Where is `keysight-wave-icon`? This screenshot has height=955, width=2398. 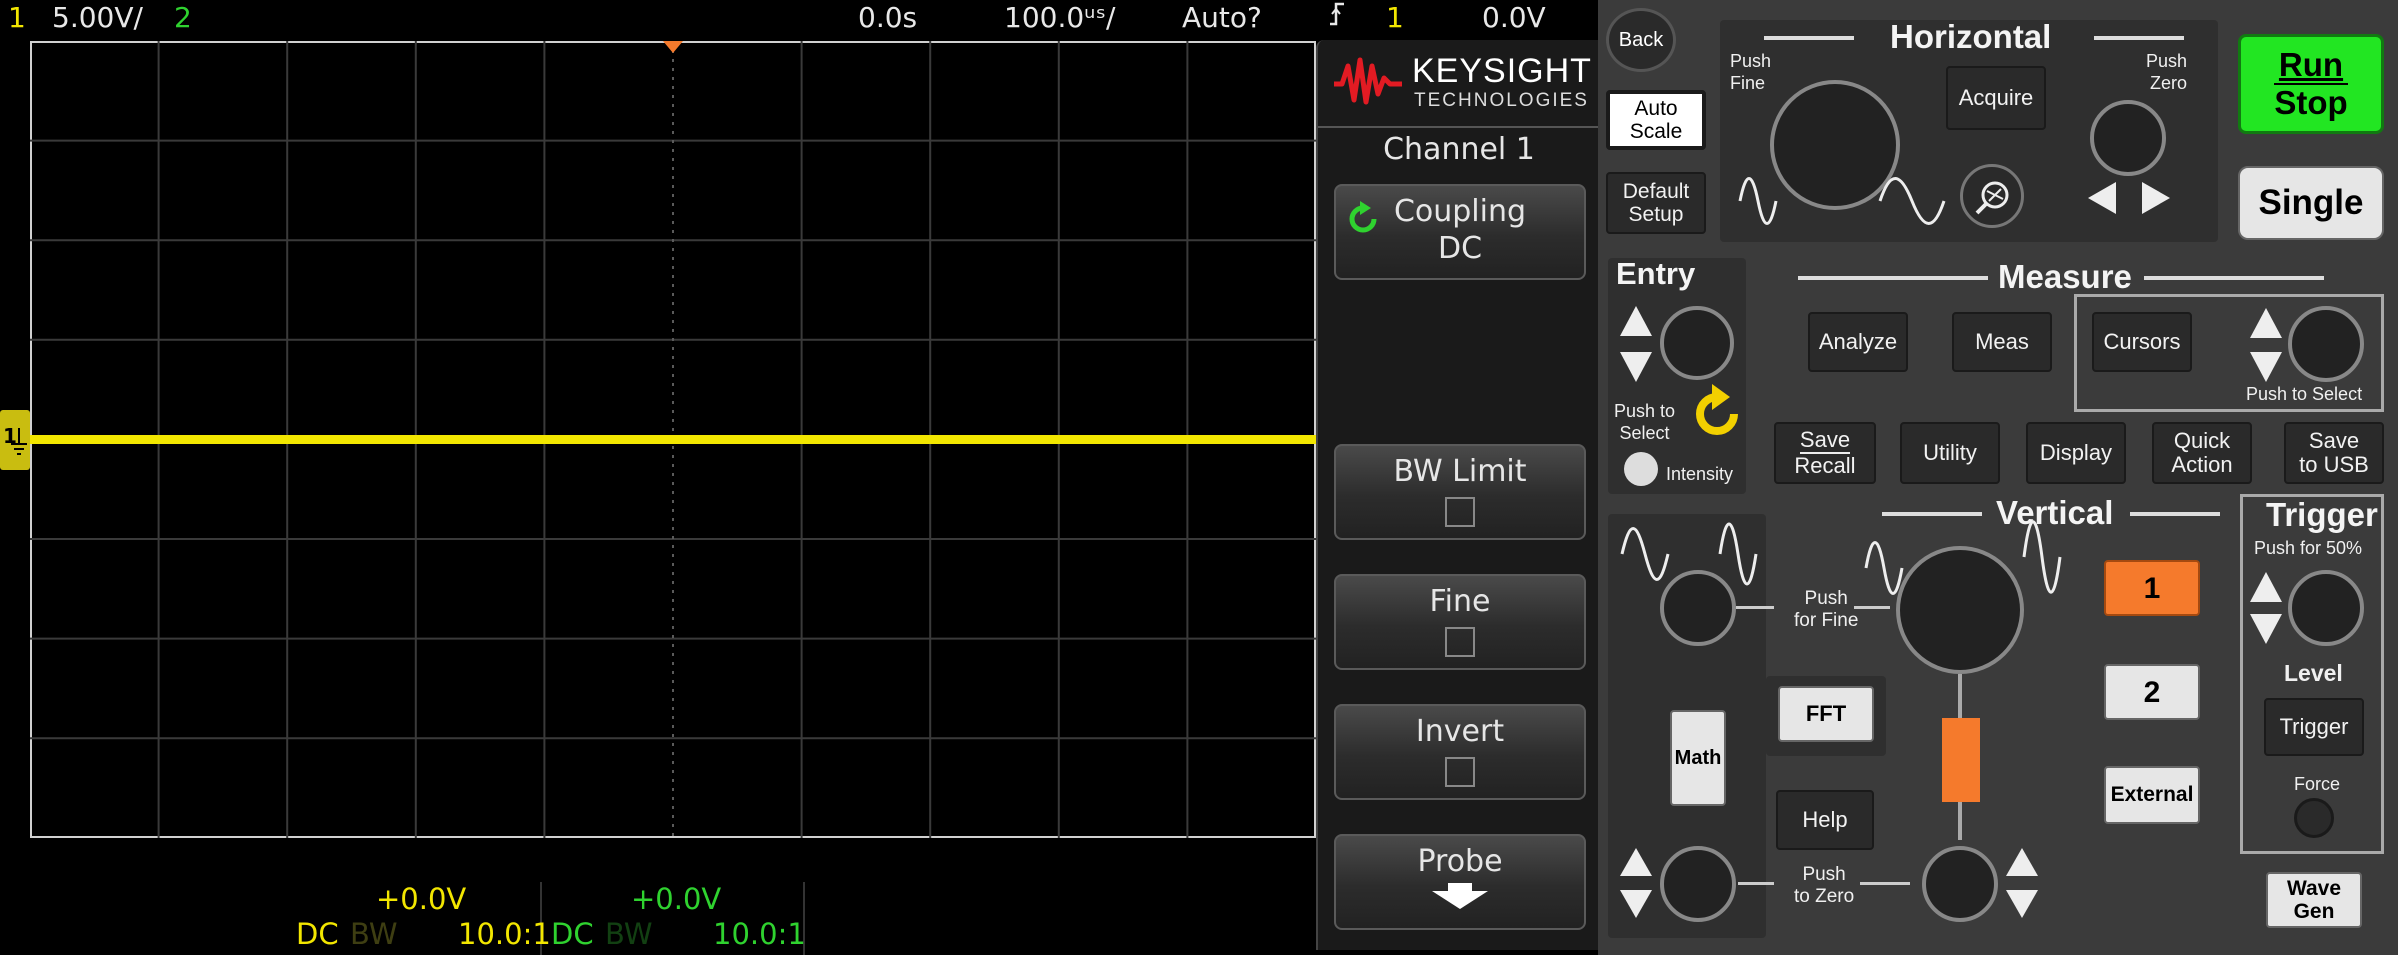
keysight-wave-icon is located at coordinates (1368, 81).